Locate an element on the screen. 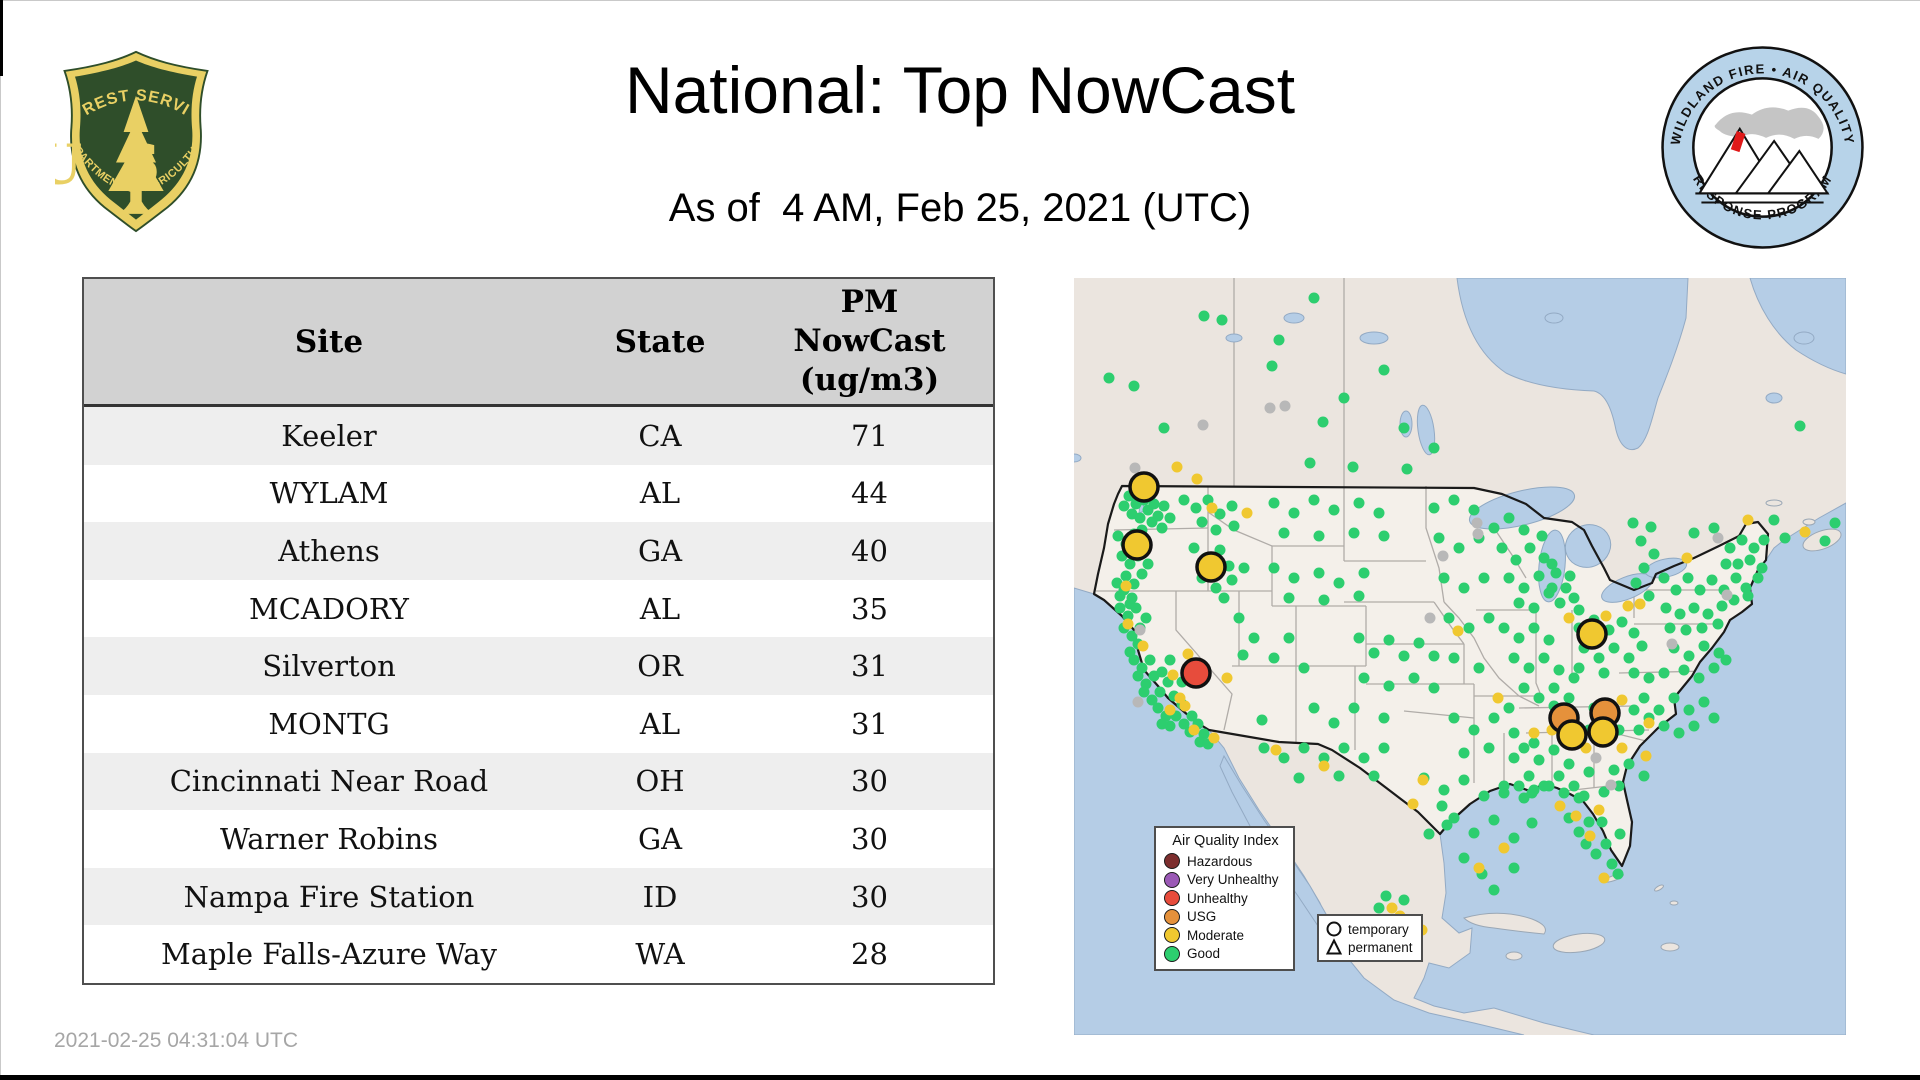 The image size is (1920, 1080). legend-label: Good is located at coordinates (1204, 953).